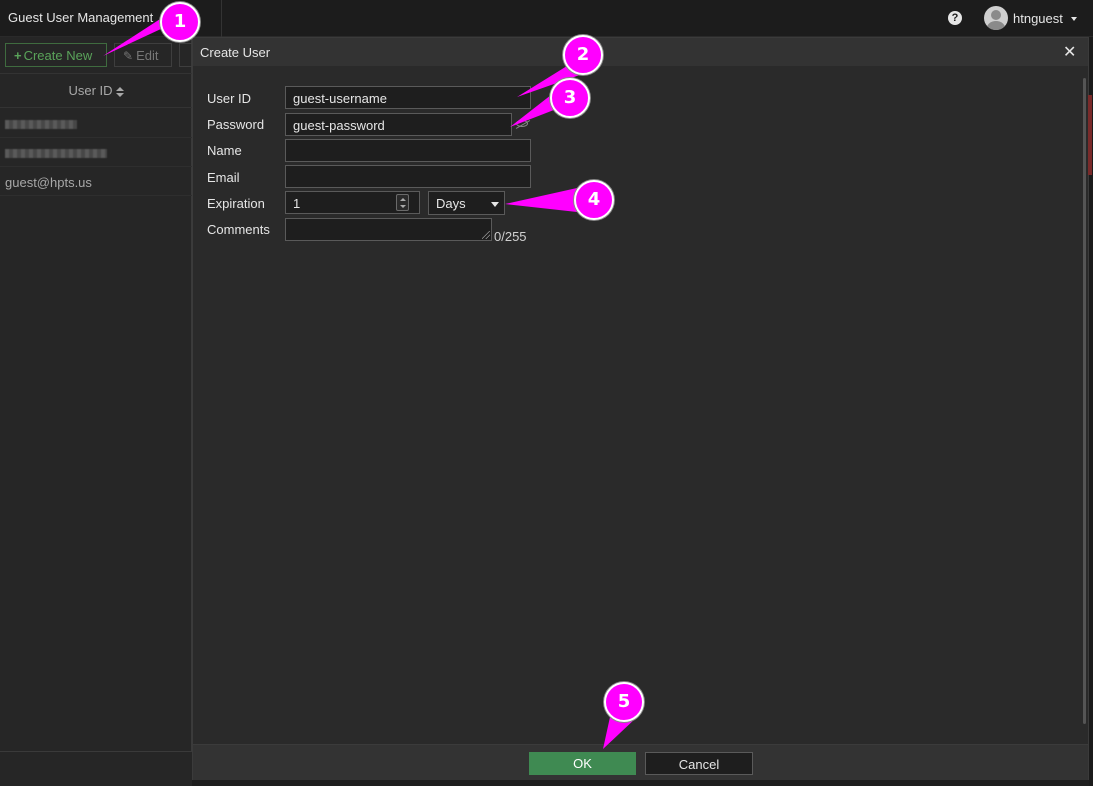  I want to click on eye-slash-icon, so click(522, 123).